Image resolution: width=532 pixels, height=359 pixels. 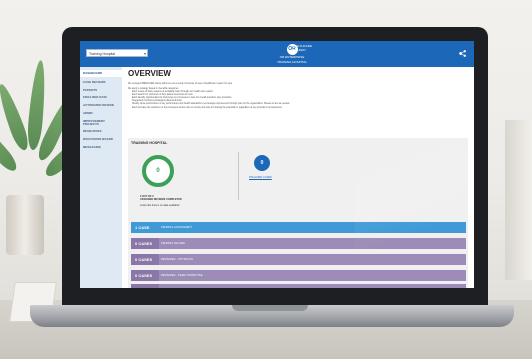 I want to click on status-bar-label: PEER COMMITTEE, so click(x=173, y=286).